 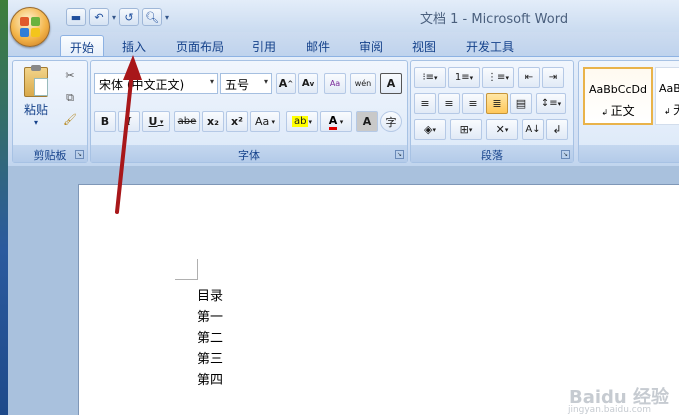 I want to click on office-button, so click(x=30, y=27).